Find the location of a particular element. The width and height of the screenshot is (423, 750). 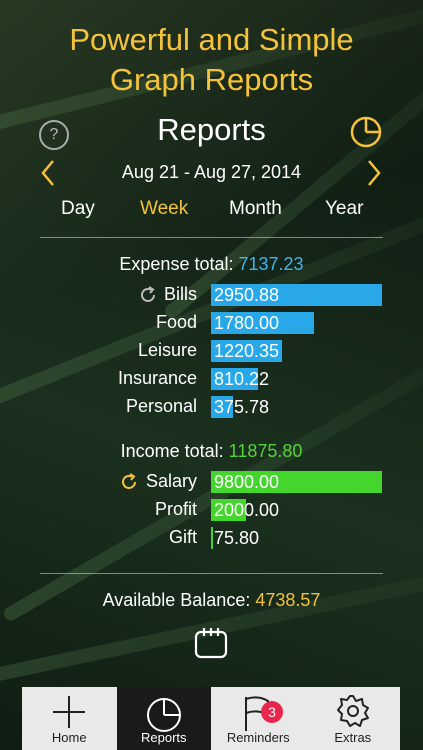

calendar-icon is located at coordinates (211, 643).